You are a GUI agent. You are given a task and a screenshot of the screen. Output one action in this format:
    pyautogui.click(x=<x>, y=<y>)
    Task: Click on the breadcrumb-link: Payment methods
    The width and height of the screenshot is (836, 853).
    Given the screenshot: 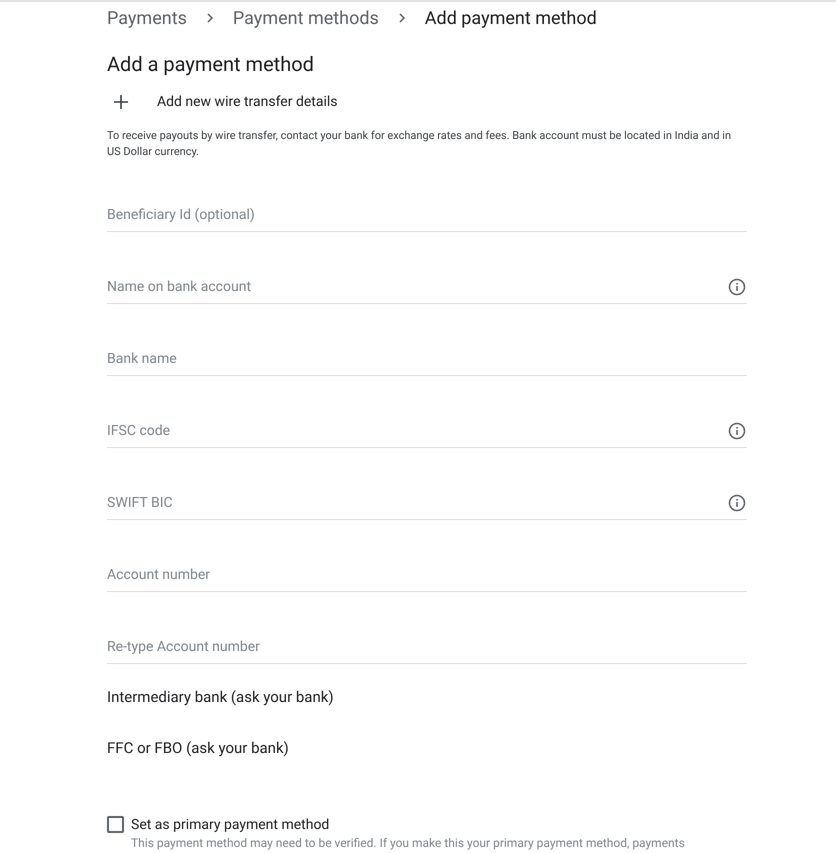 What is the action you would take?
    pyautogui.click(x=305, y=18)
    